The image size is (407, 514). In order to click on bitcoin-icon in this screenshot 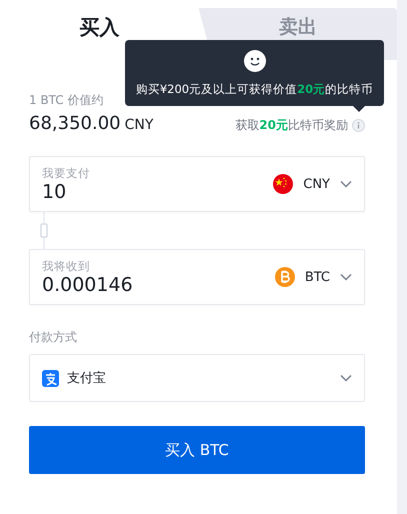, I will do `click(284, 277)`.